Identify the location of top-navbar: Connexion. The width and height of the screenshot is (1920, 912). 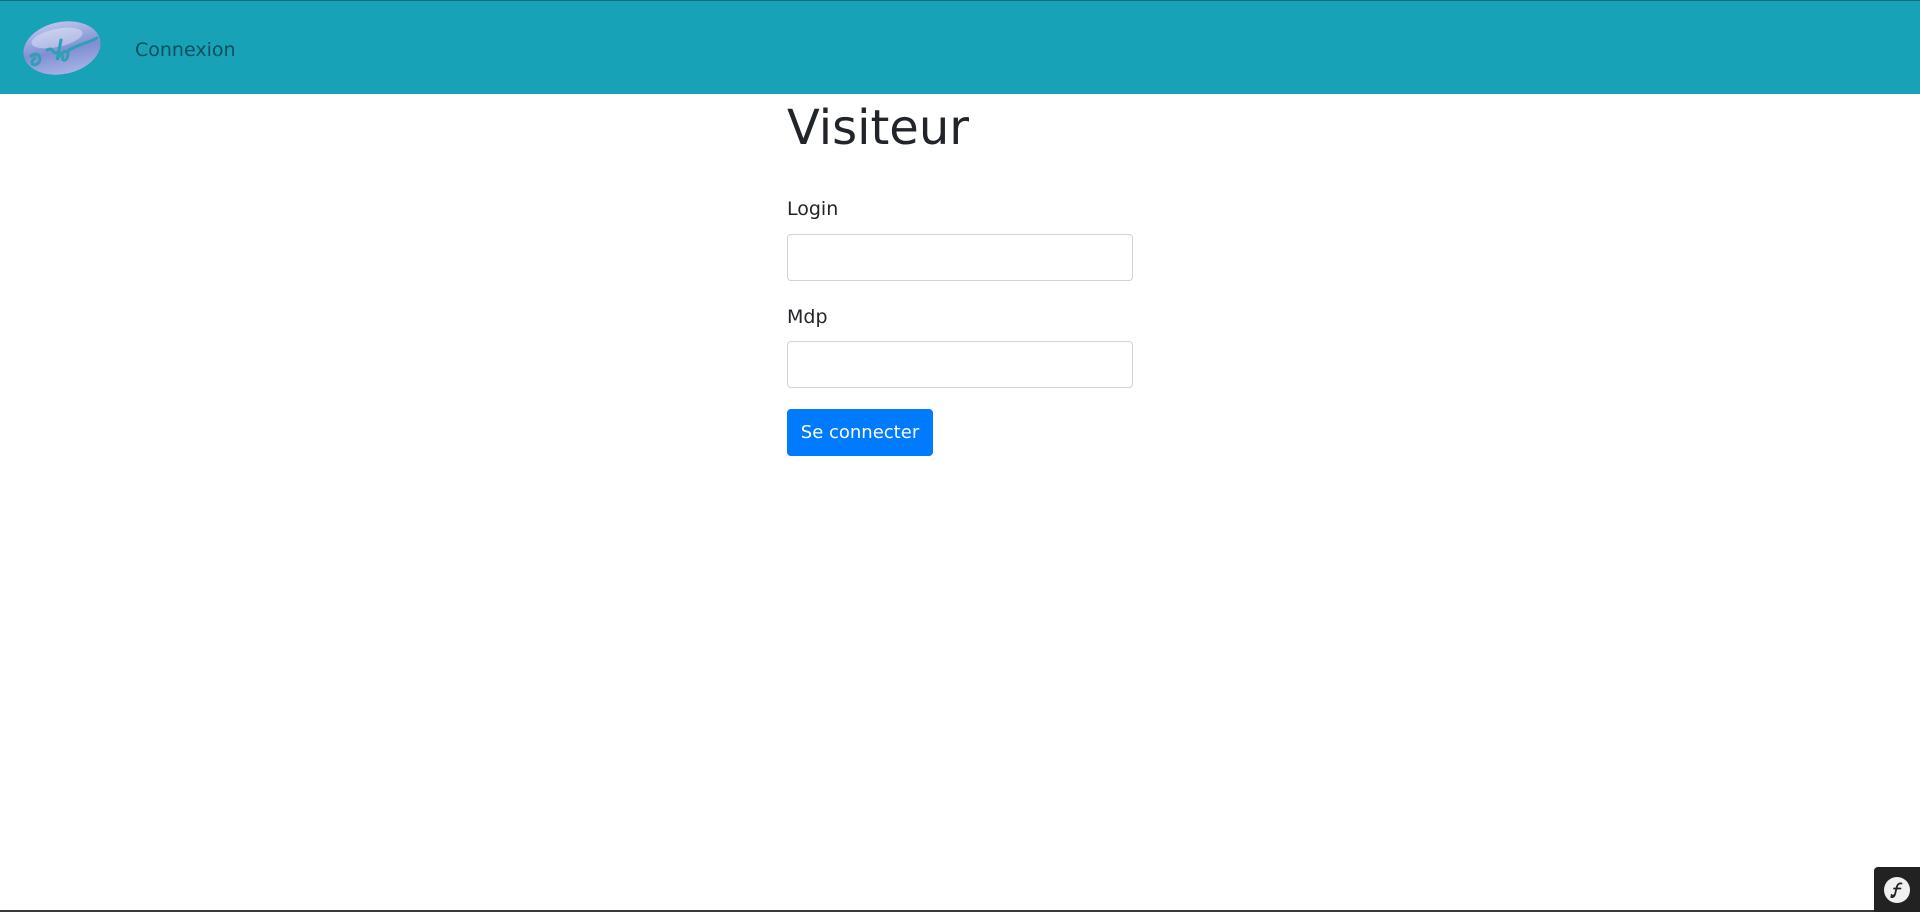
(960, 47).